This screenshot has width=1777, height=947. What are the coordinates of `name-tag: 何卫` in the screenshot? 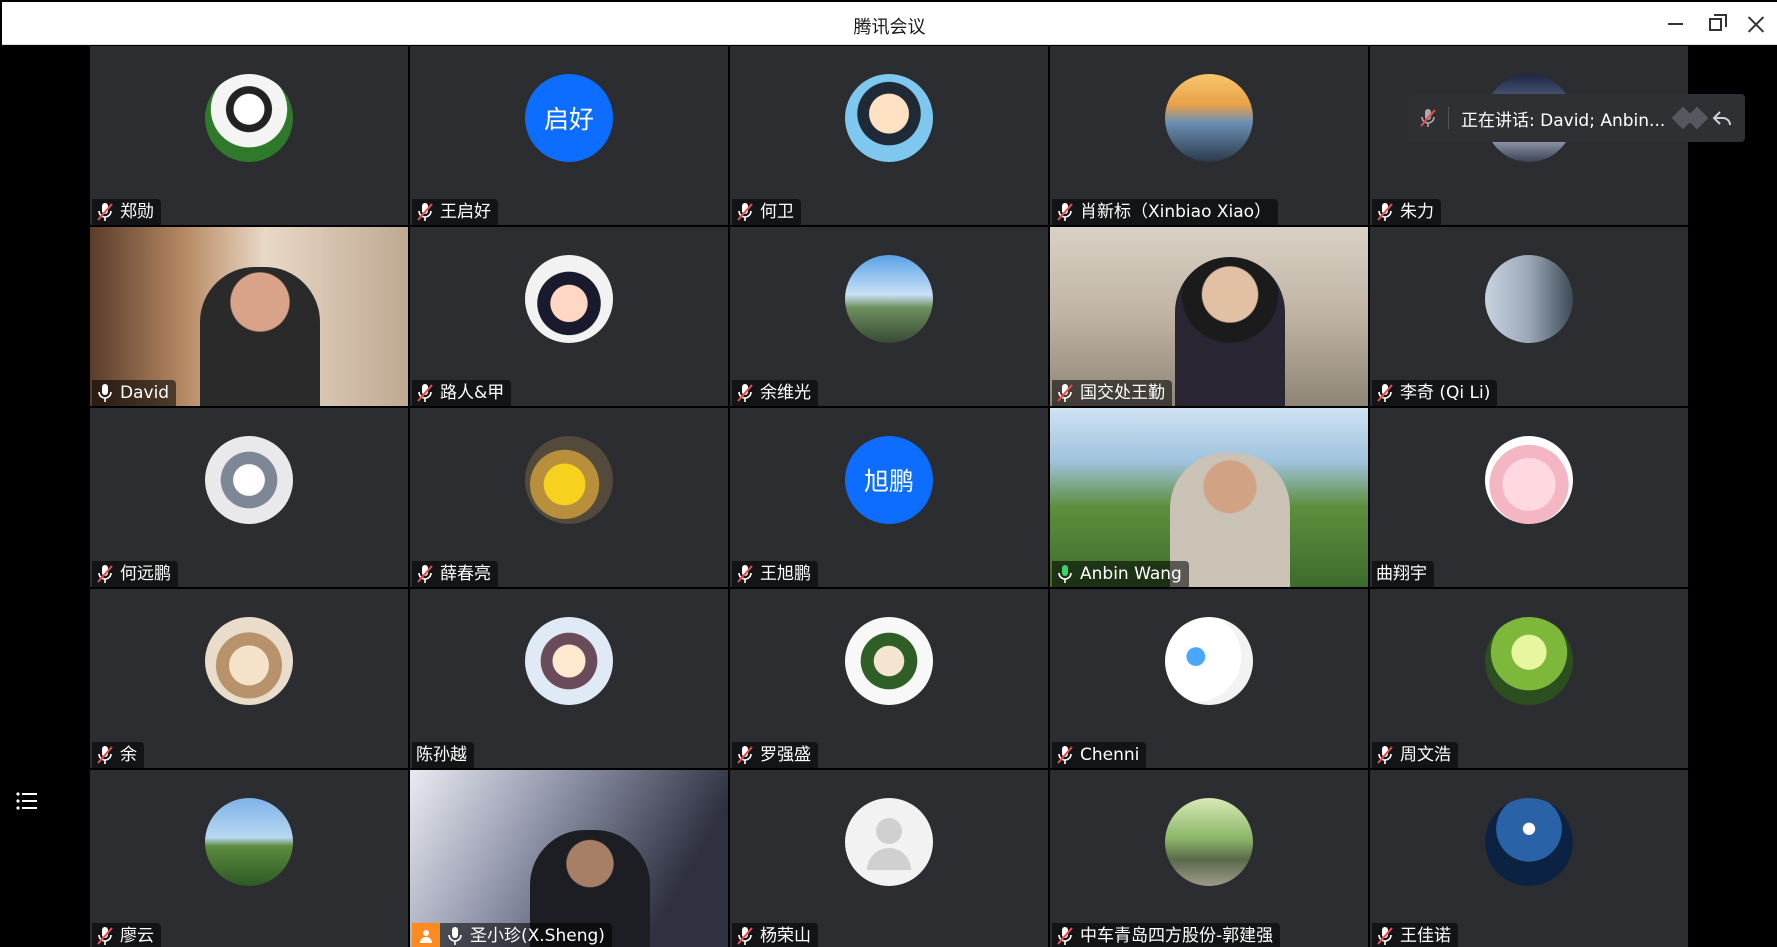 It's located at (766, 212).